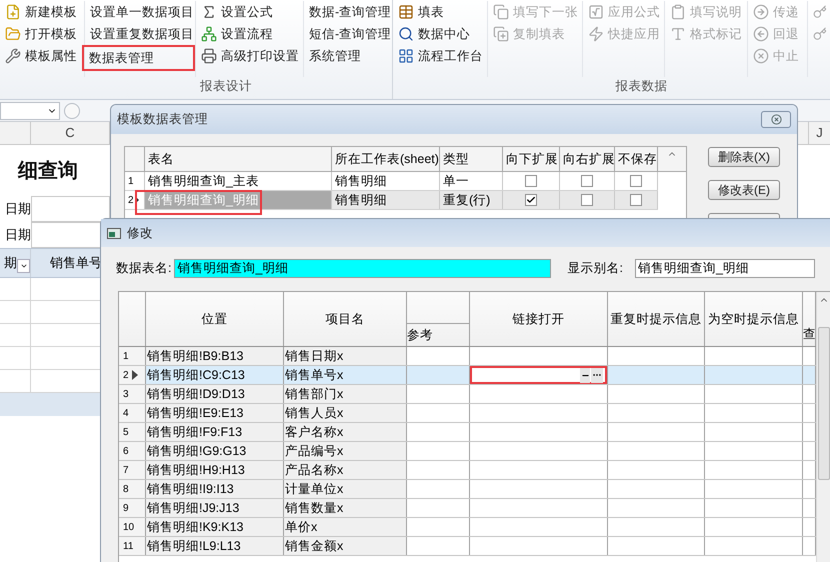  What do you see at coordinates (44, 12) in the screenshot?
I see `ribbon-button: 新建模板` at bounding box center [44, 12].